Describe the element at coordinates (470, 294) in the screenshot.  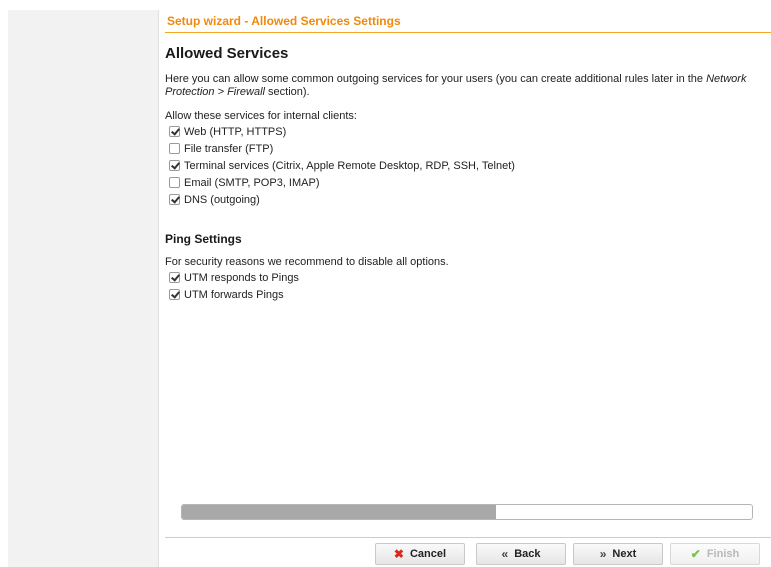
I see `ping-option-forwards: UTM forwards Pings` at that location.